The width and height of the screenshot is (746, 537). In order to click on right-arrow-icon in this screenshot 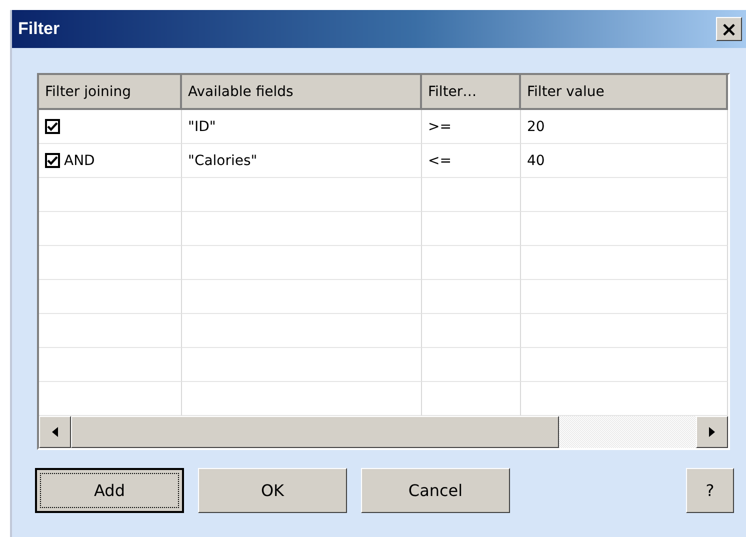, I will do `click(712, 432)`.